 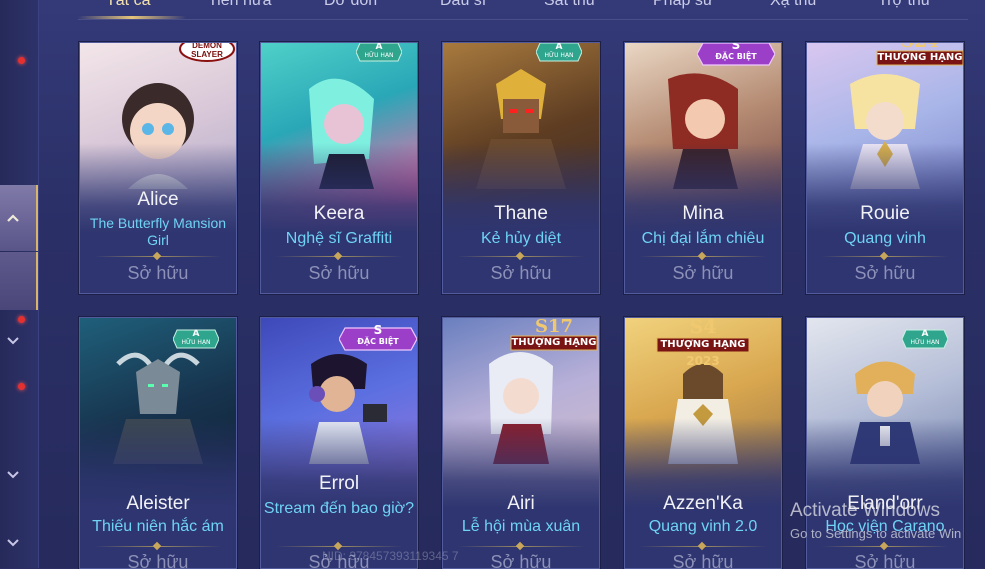 What do you see at coordinates (885, 213) in the screenshot?
I see `hero-name: Rouie` at bounding box center [885, 213].